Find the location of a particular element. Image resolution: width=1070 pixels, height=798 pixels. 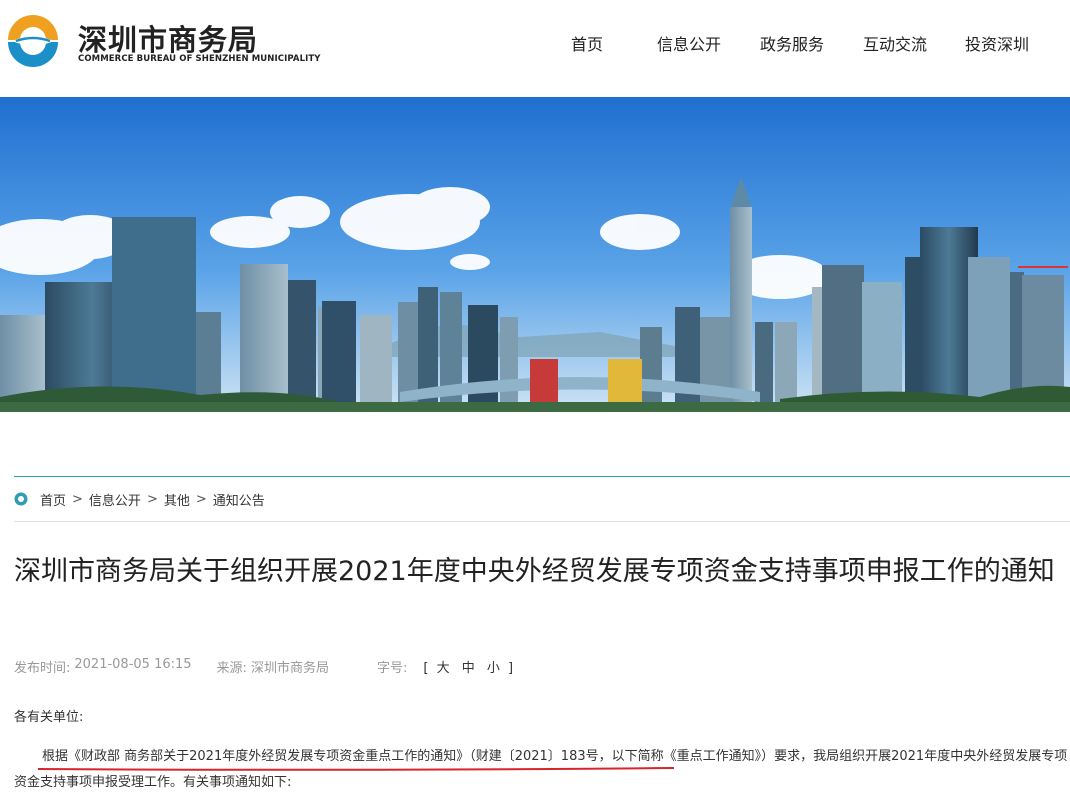

breadcrumb-top-rule is located at coordinates (542, 476).